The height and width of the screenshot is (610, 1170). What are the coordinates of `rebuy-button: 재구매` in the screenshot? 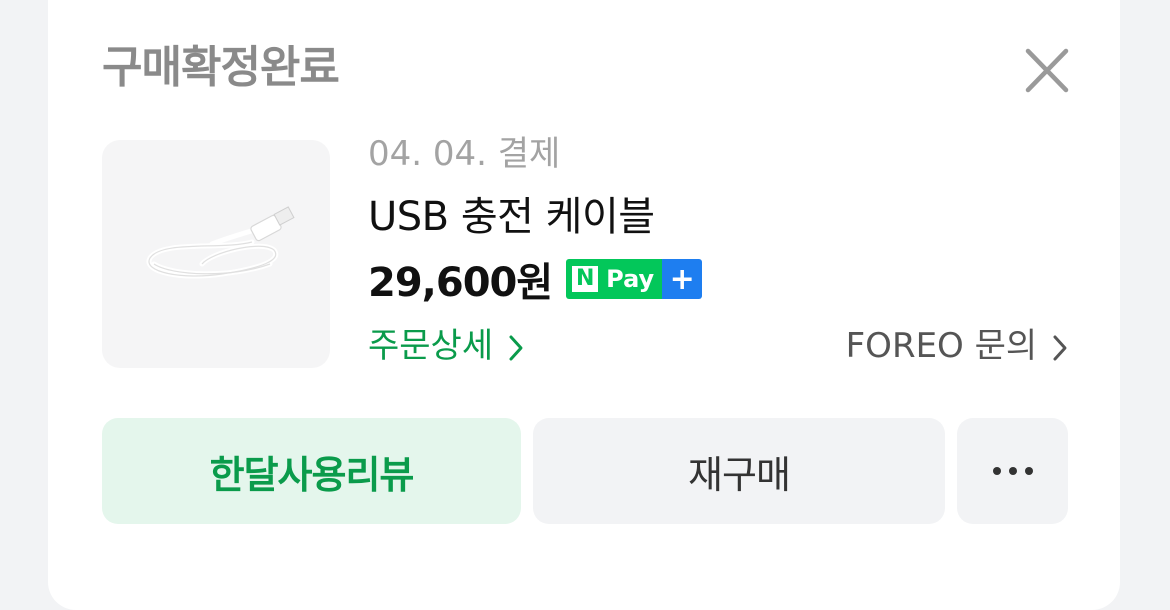 It's located at (739, 471).